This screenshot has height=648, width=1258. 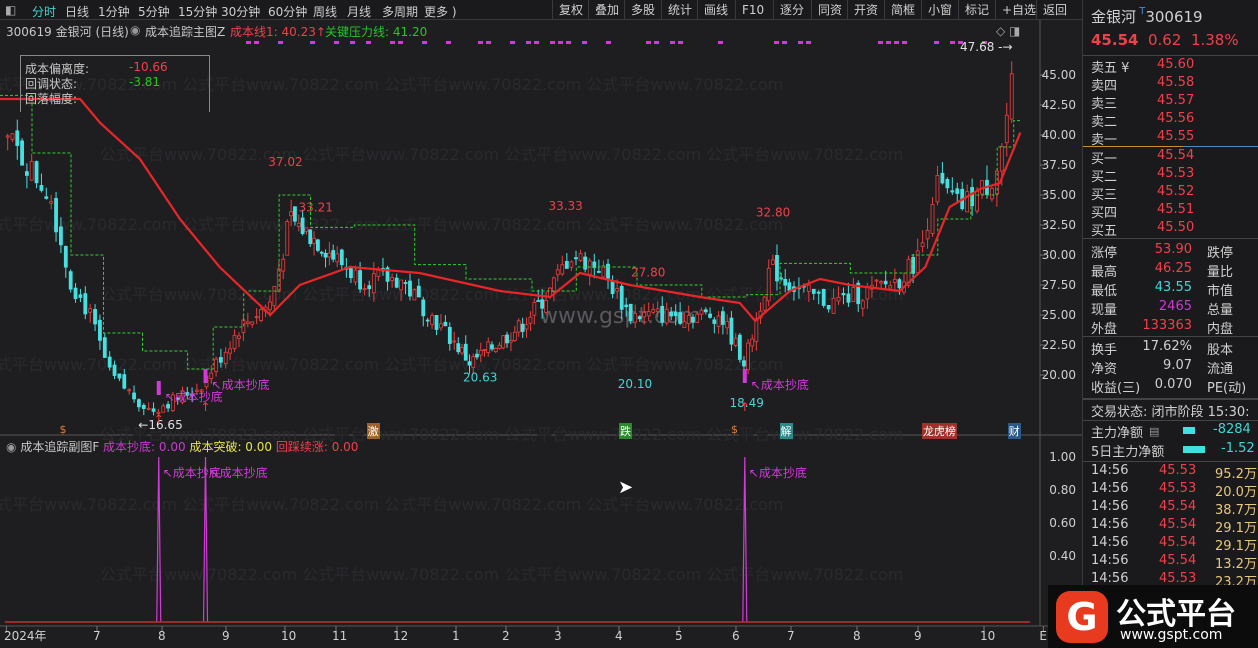 I want to click on logo-g-icon: G, so click(x=1082, y=617).